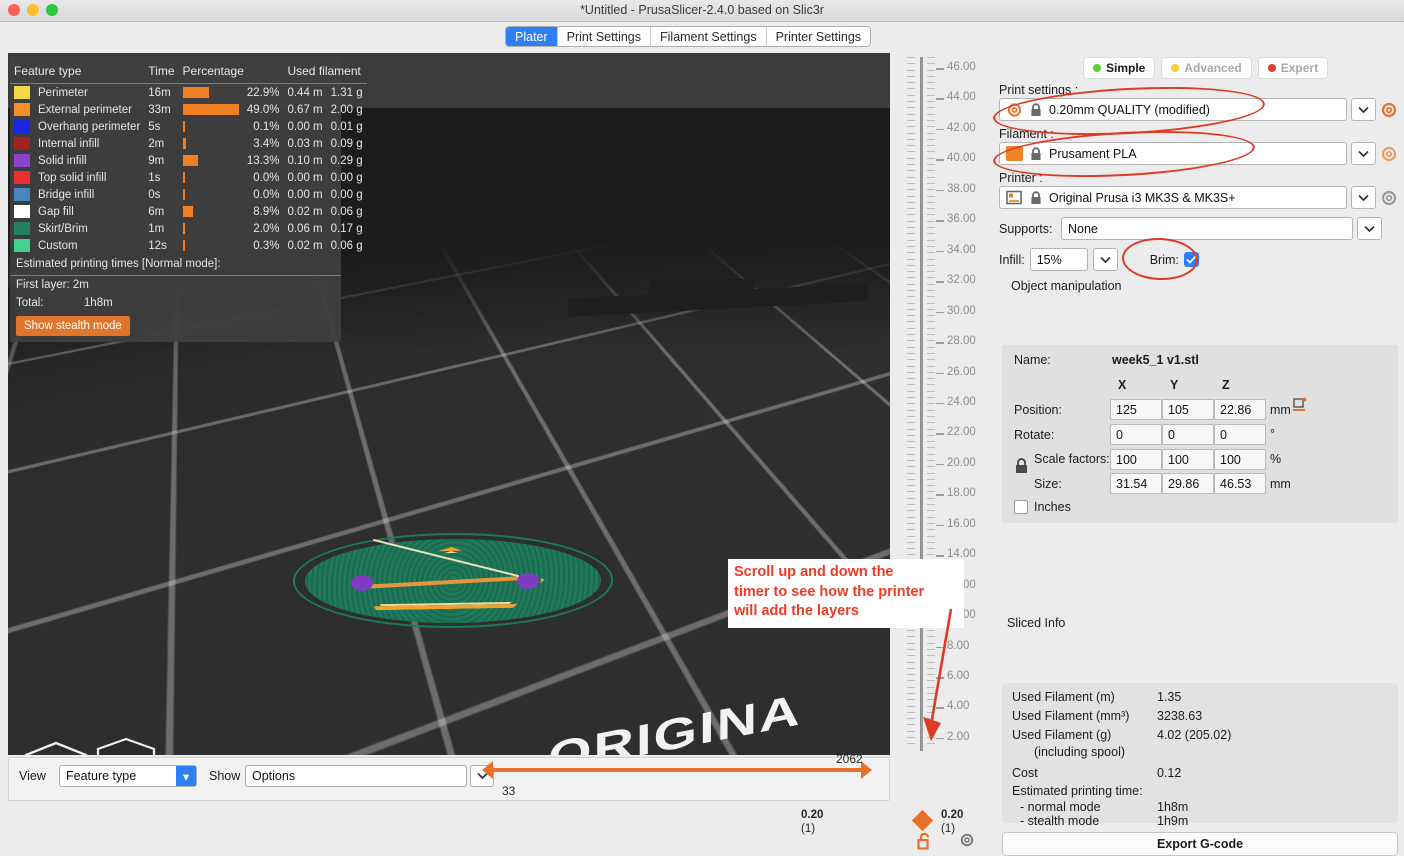 The image size is (1404, 856). I want to click on sliced-filament-g-value: 4.02 (205.02), so click(1194, 735).